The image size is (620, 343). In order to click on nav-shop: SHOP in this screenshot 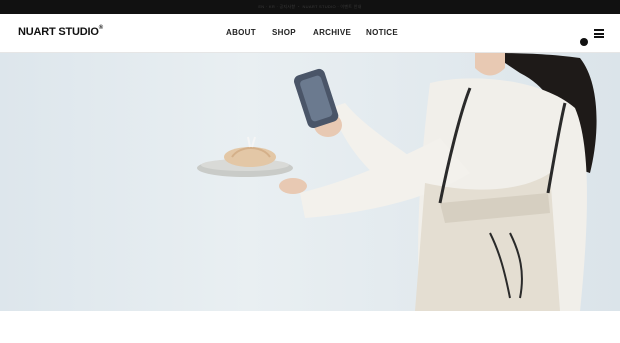, I will do `click(284, 32)`.